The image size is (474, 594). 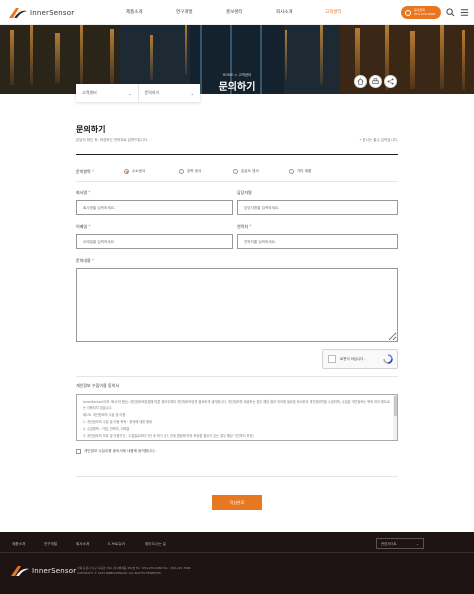 I want to click on form-top-divider, so click(x=237, y=154).